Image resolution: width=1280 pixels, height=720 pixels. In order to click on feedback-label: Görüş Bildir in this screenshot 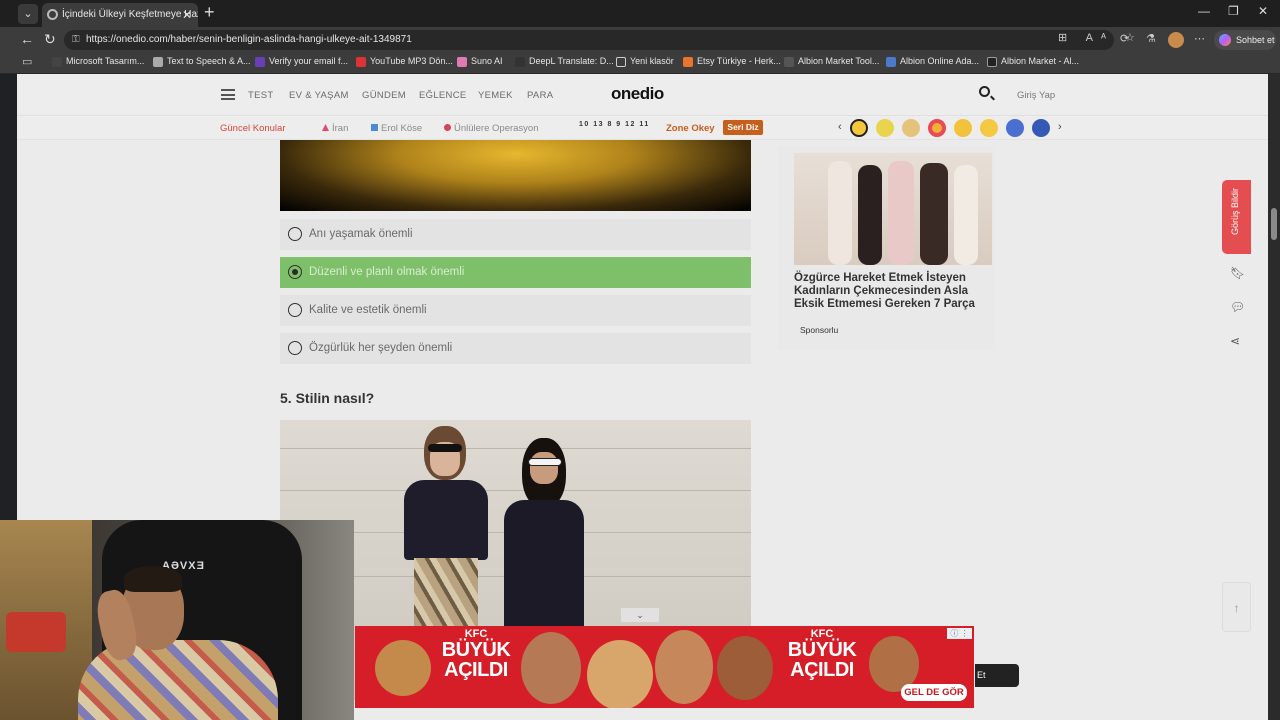, I will do `click(1235, 212)`.